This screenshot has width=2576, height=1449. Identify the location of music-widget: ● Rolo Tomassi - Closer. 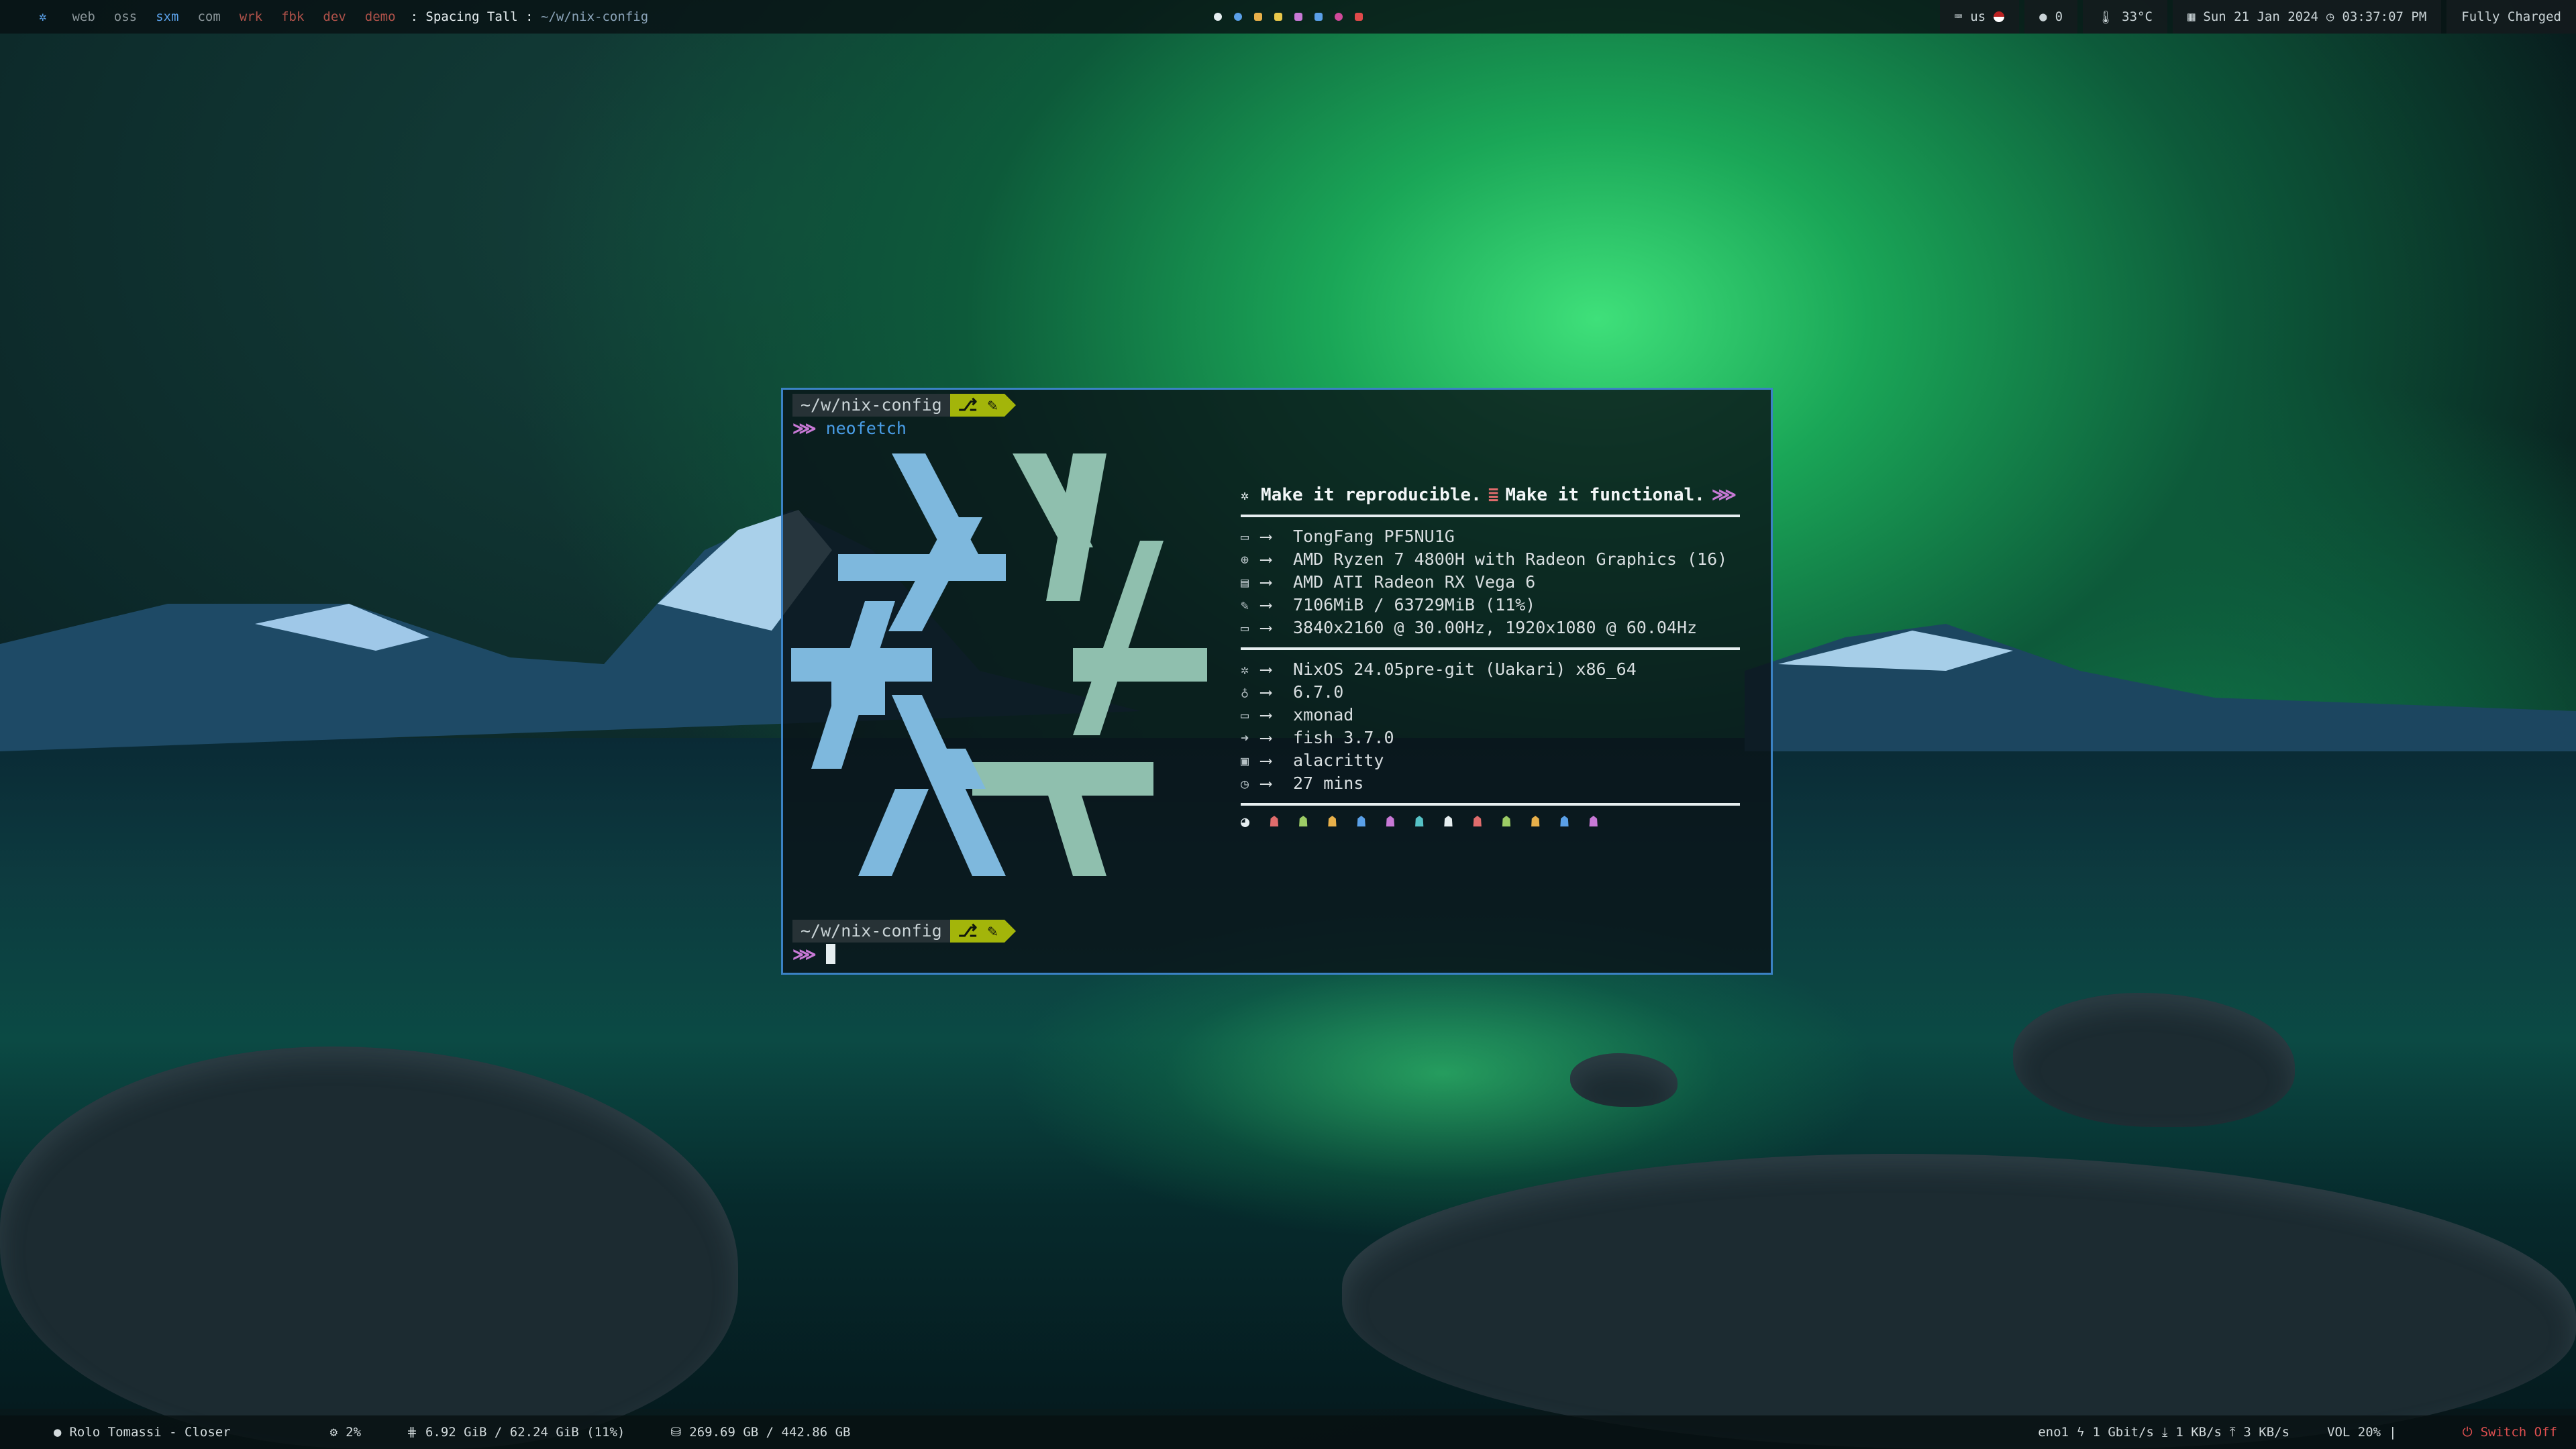
(125, 1432).